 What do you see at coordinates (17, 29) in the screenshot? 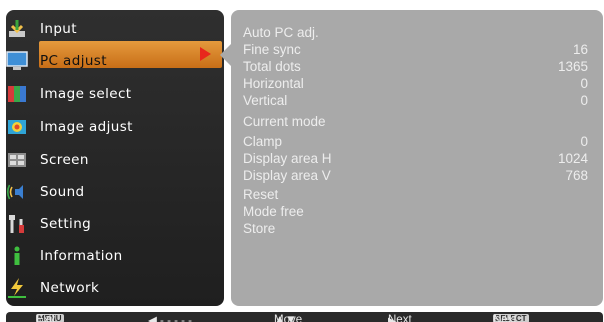
I see `input-icon` at bounding box center [17, 29].